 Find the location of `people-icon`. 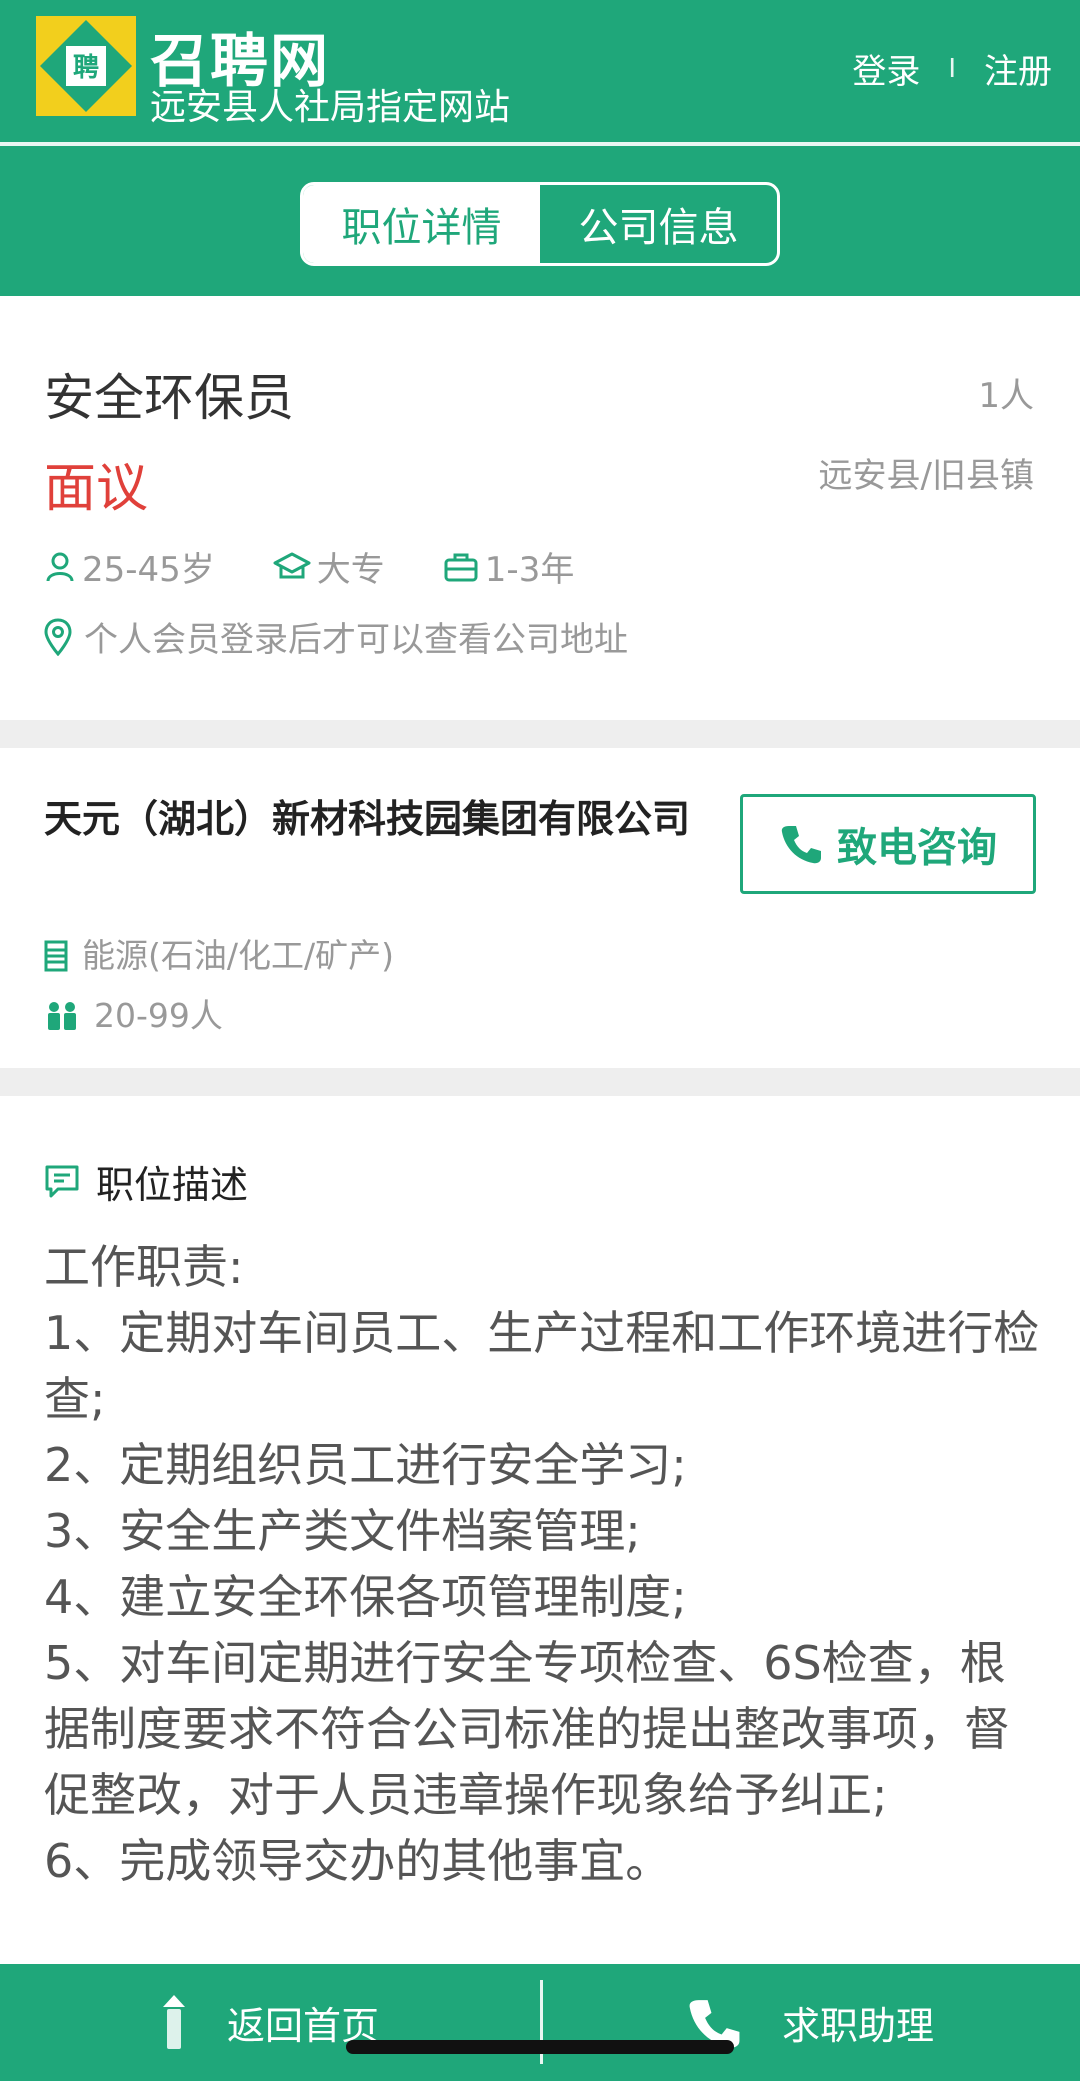

people-icon is located at coordinates (62, 1016).